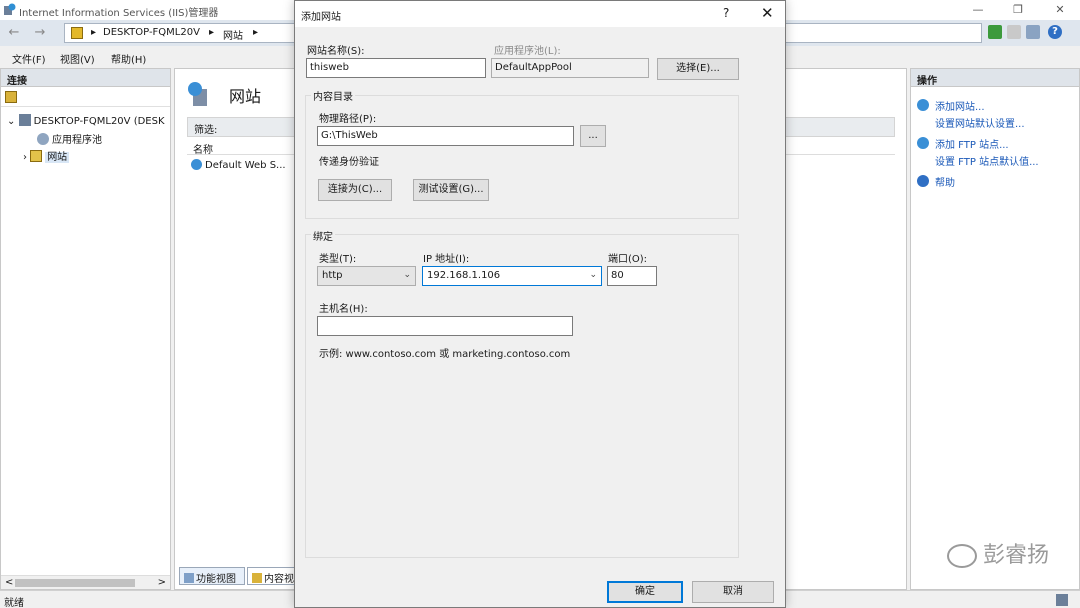 The width and height of the screenshot is (1080, 608). I want to click on watermark: 彭睿扬, so click(997, 553).